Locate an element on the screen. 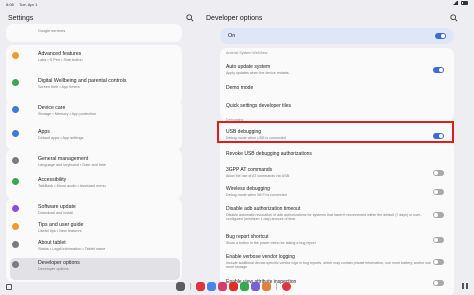 The width and height of the screenshot is (474, 295). taskbar-divider is located at coordinates (190, 286).